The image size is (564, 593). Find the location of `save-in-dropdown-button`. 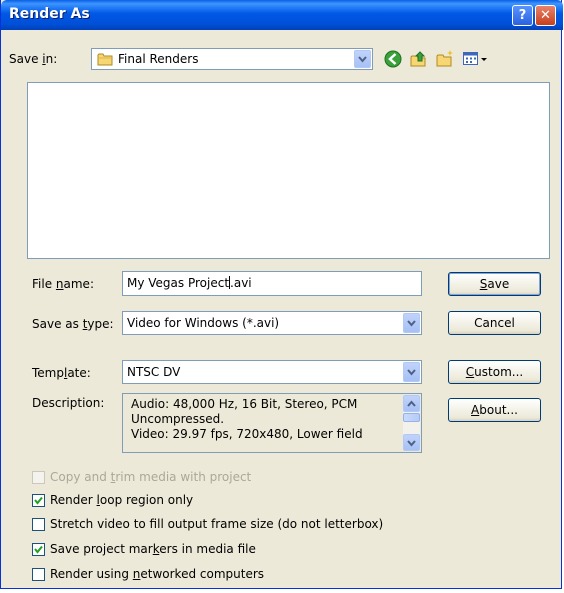

save-in-dropdown-button is located at coordinates (362, 59).